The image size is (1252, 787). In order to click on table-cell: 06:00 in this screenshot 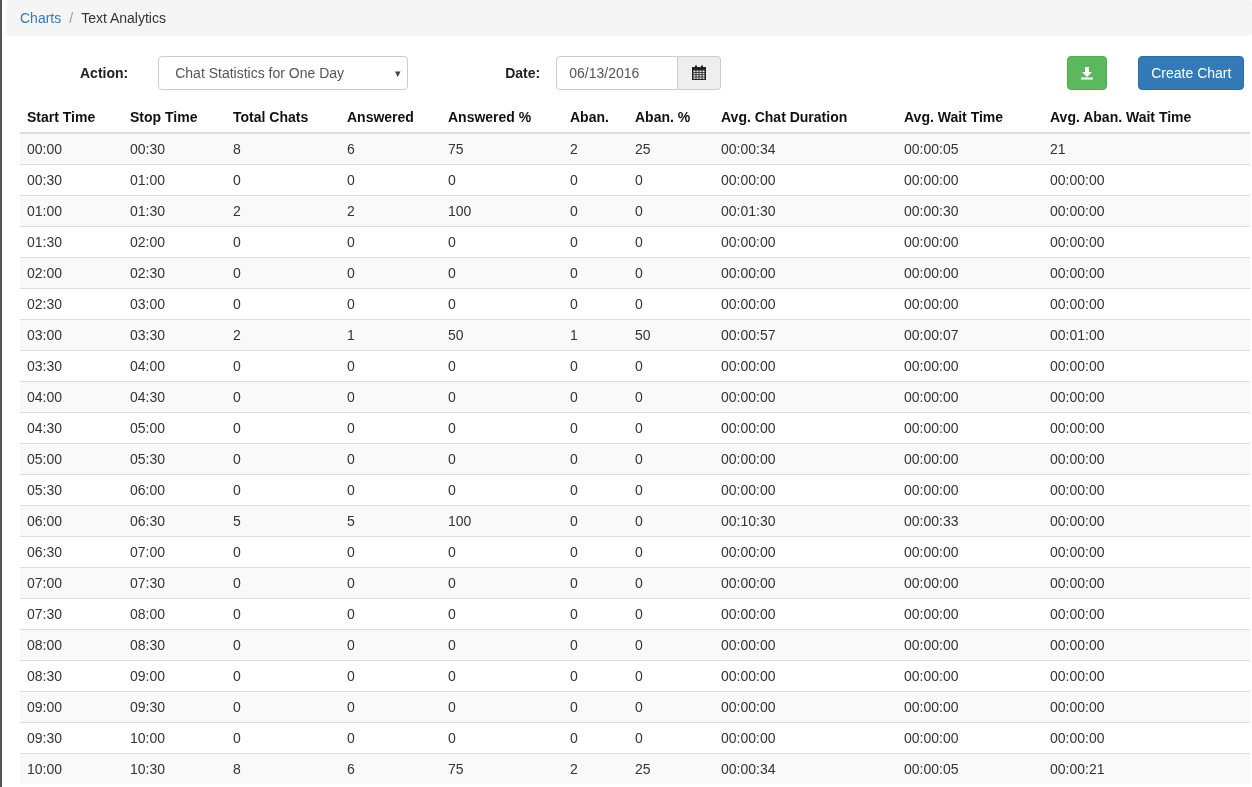, I will do `click(71, 521)`.